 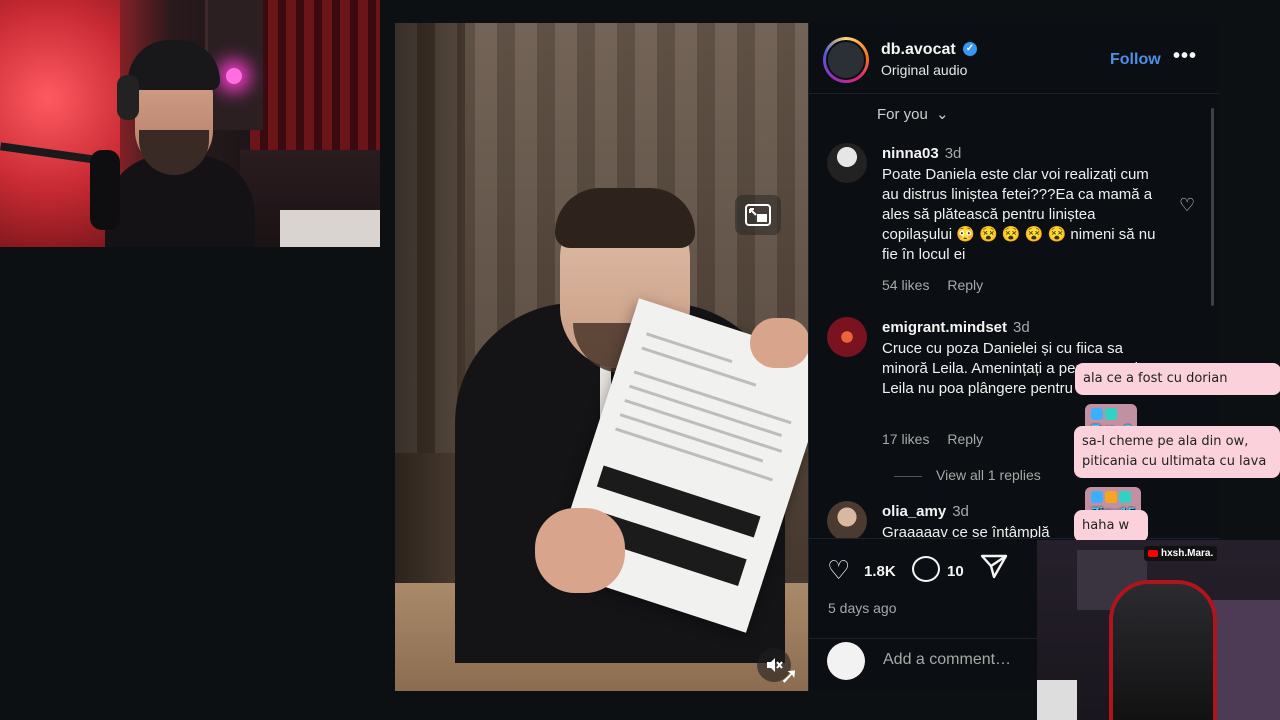 What do you see at coordinates (902, 114) in the screenshot?
I see `sort-label: For you` at bounding box center [902, 114].